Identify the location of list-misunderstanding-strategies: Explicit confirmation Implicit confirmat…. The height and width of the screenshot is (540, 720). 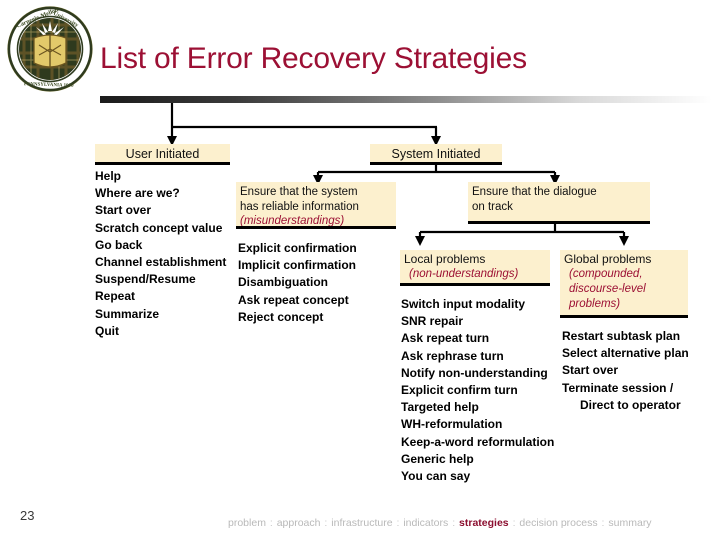
(297, 283).